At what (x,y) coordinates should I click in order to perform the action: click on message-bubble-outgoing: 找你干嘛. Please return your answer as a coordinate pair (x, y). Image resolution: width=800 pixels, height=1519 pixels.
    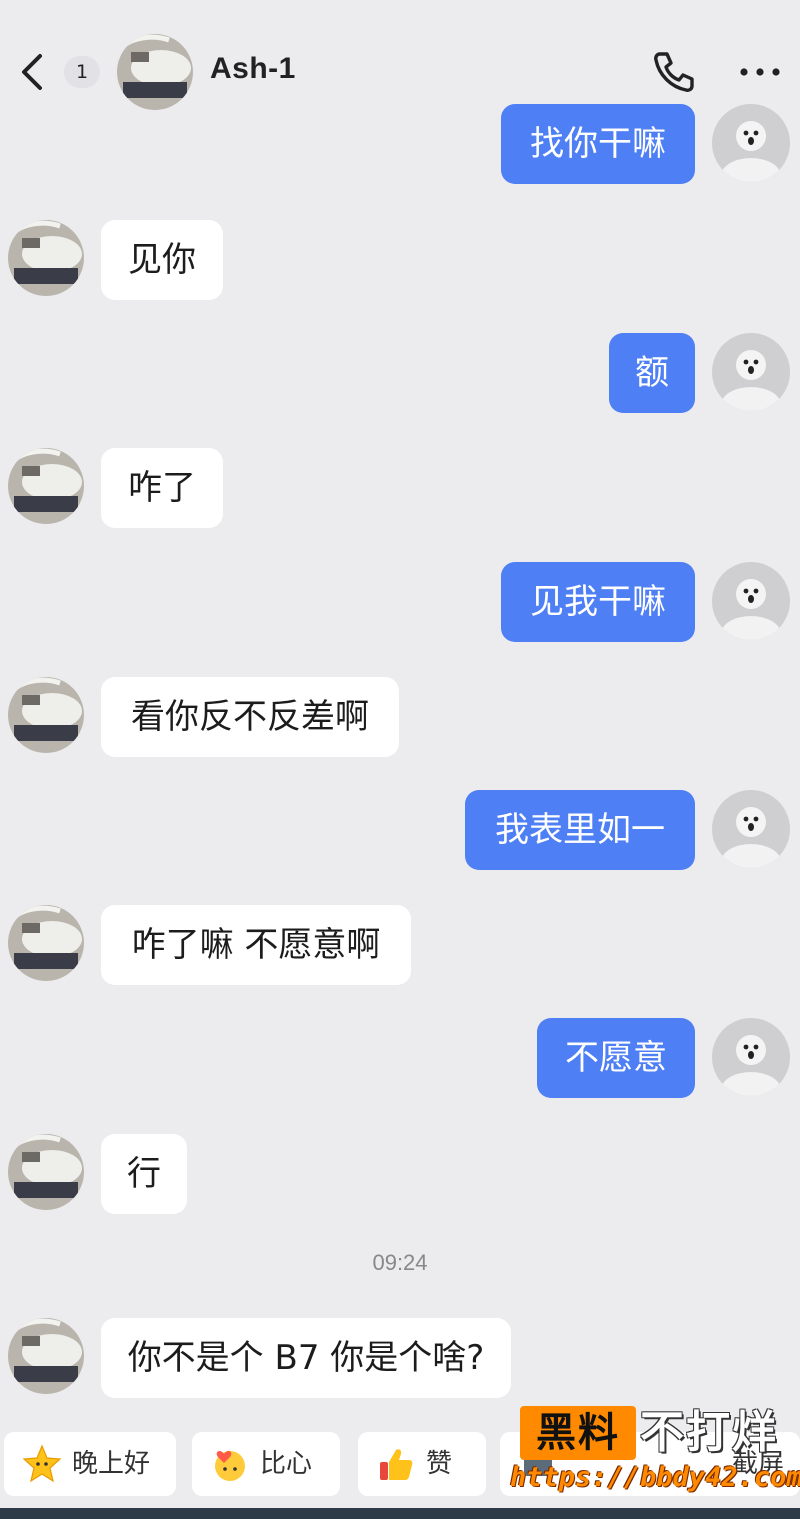
    Looking at the image, I should click on (598, 144).